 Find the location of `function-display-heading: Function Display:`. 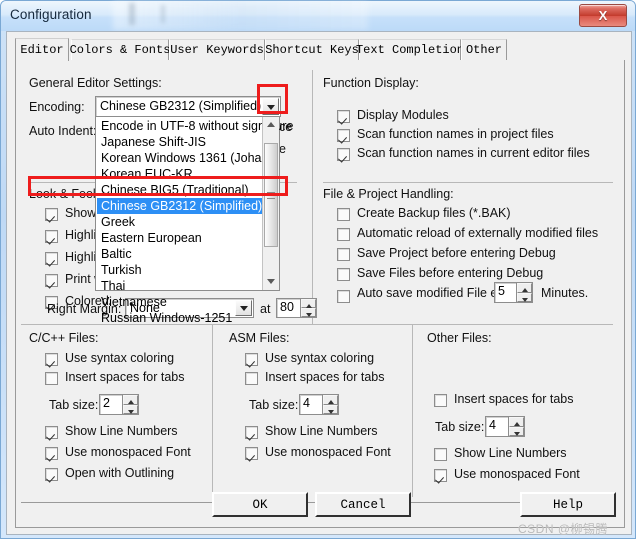

function-display-heading: Function Display: is located at coordinates (371, 83).